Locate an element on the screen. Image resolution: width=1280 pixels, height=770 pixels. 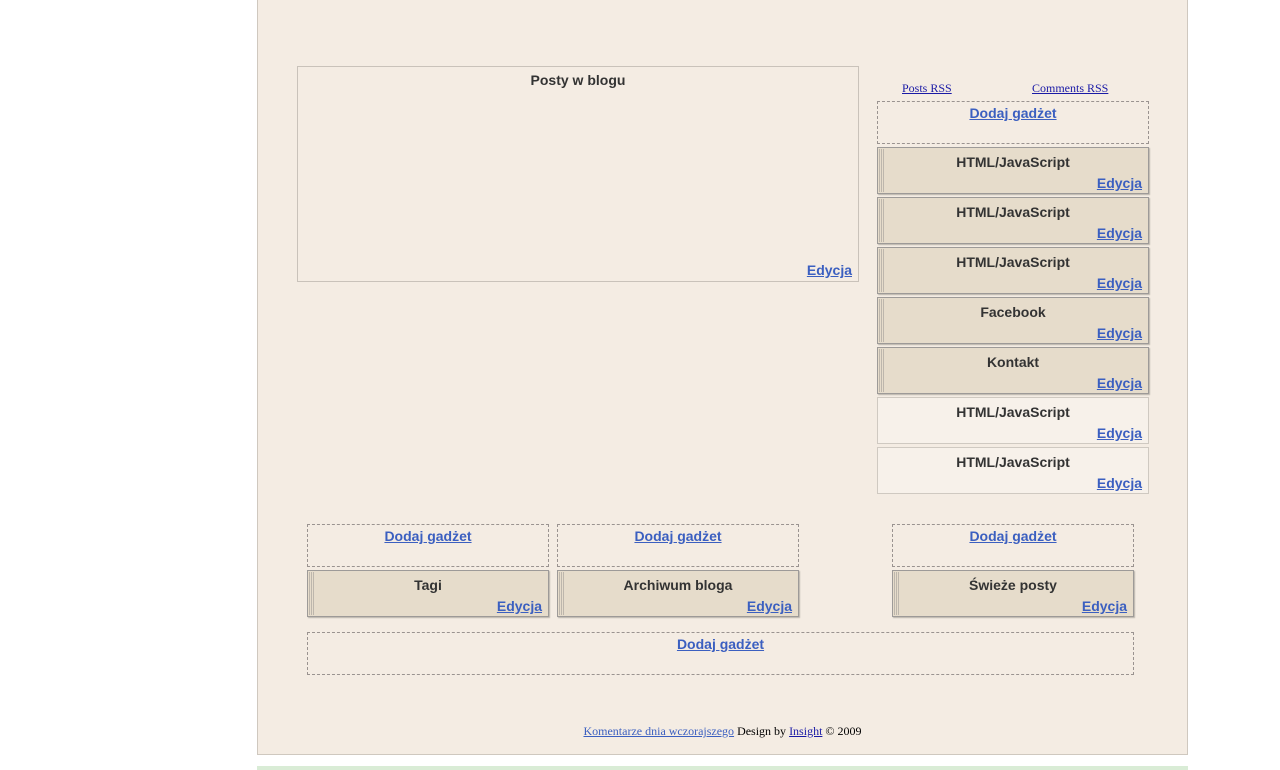
footer-wide-add-gadget-area: Dodaj gadżet is located at coordinates (720, 653).